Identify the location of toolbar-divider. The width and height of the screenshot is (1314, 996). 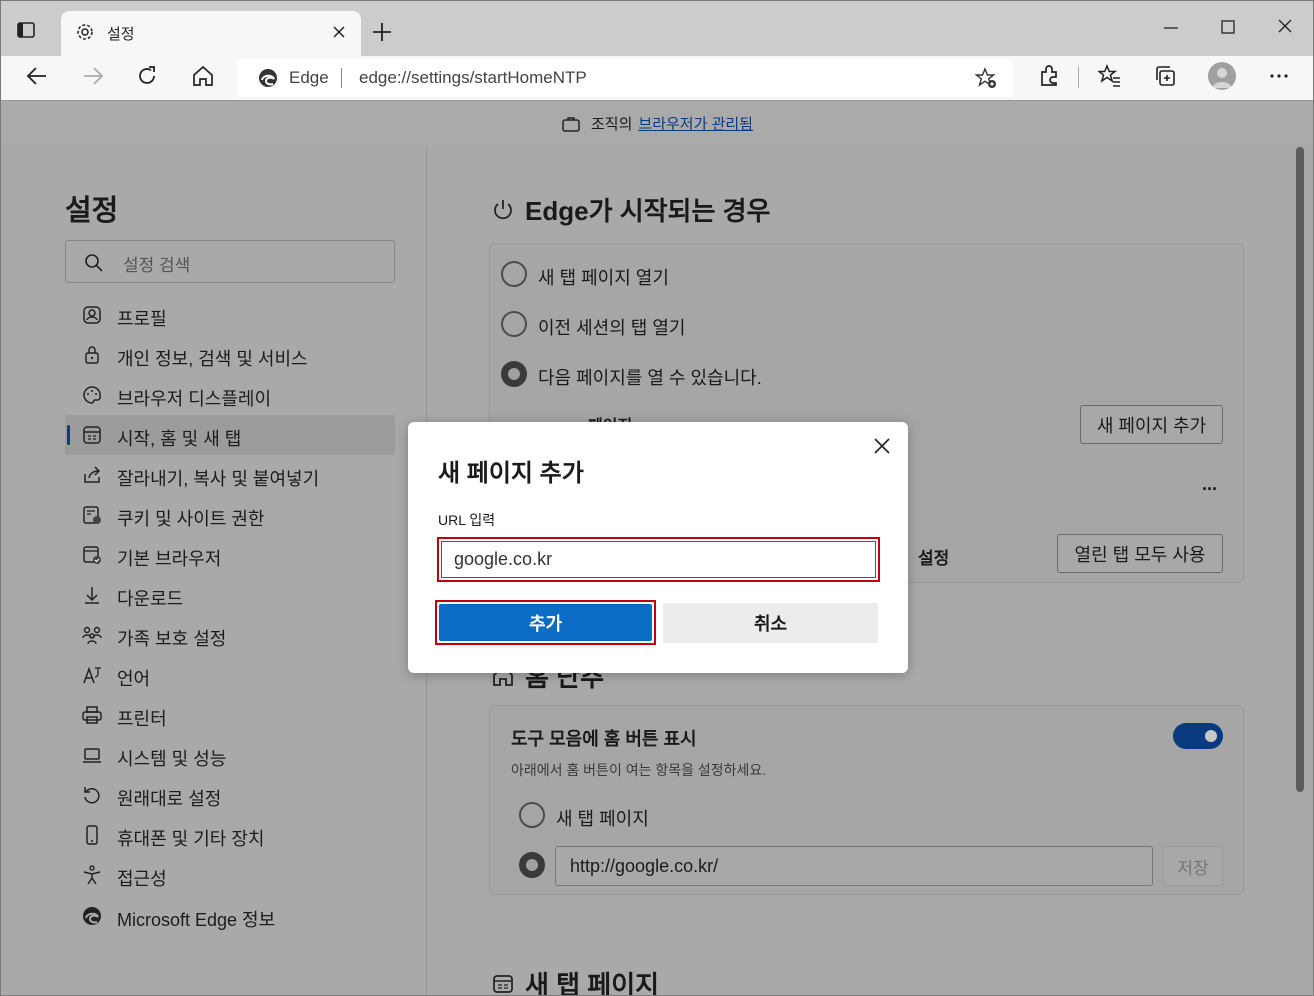
(1078, 77).